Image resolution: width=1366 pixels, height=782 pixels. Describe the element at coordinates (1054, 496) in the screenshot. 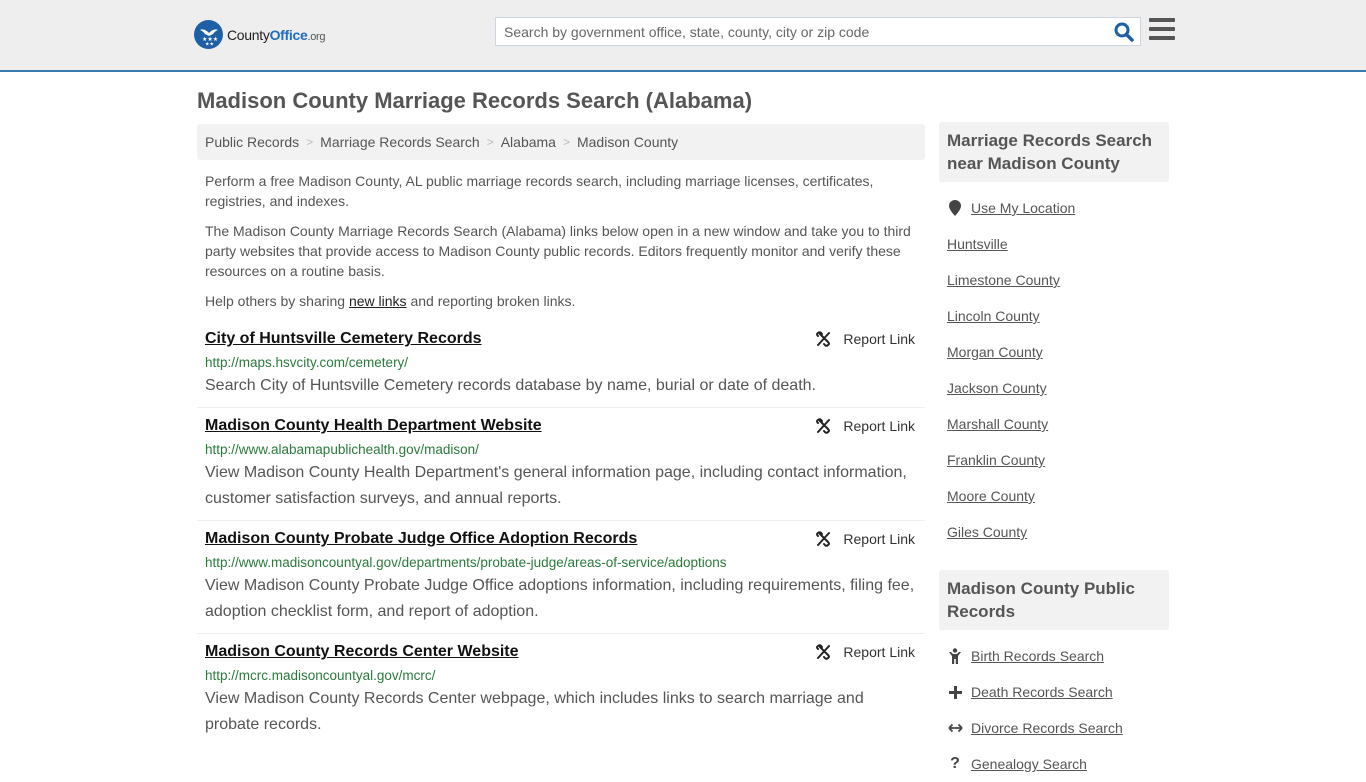

I see `nearby-item: Moore County` at that location.